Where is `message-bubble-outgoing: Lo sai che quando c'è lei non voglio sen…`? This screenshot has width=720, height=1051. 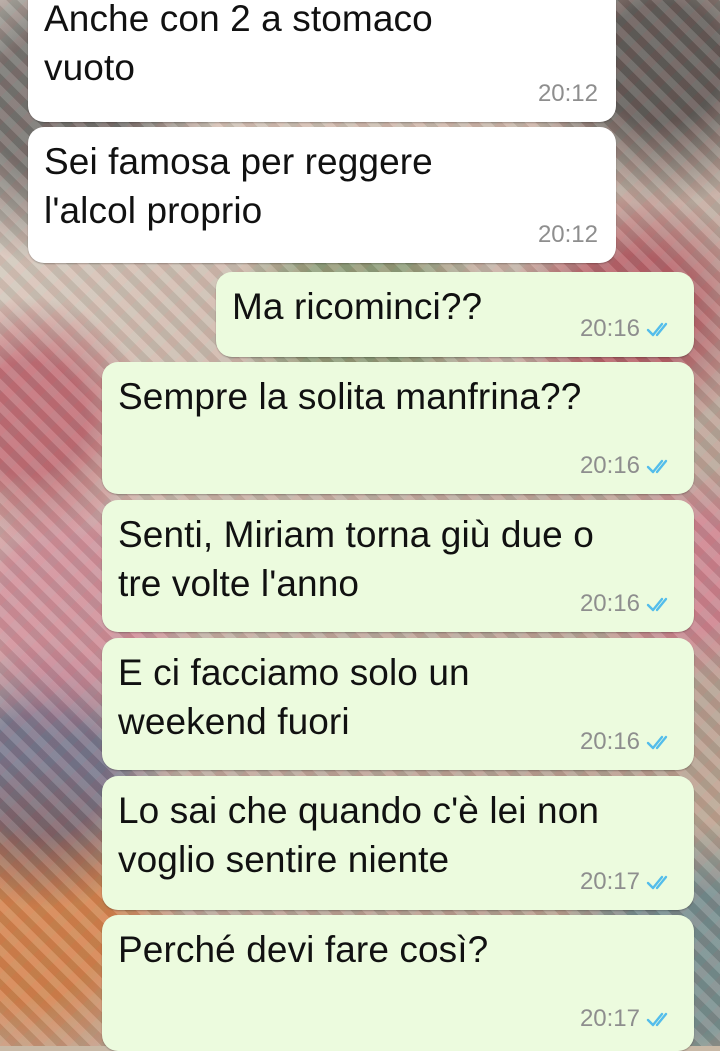 message-bubble-outgoing: Lo sai che quando c'è lei non voglio sen… is located at coordinates (398, 843).